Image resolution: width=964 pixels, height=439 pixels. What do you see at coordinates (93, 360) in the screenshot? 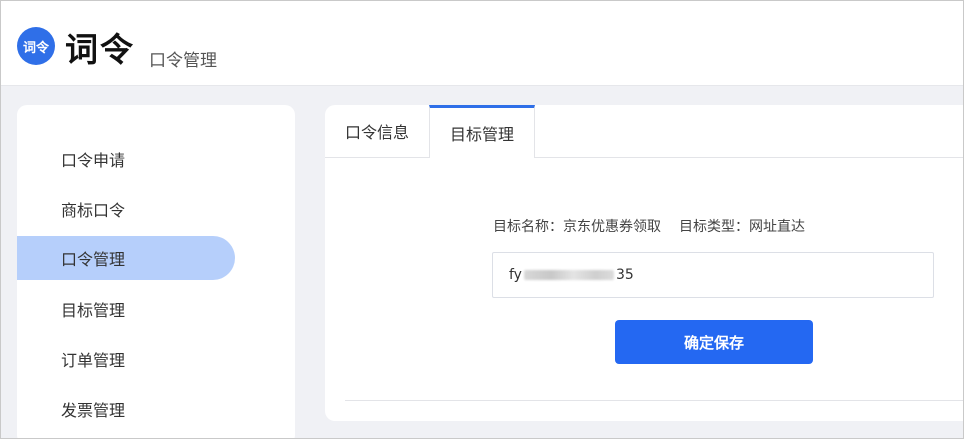
I see `sidebar-item-label: 订单管理` at bounding box center [93, 360].